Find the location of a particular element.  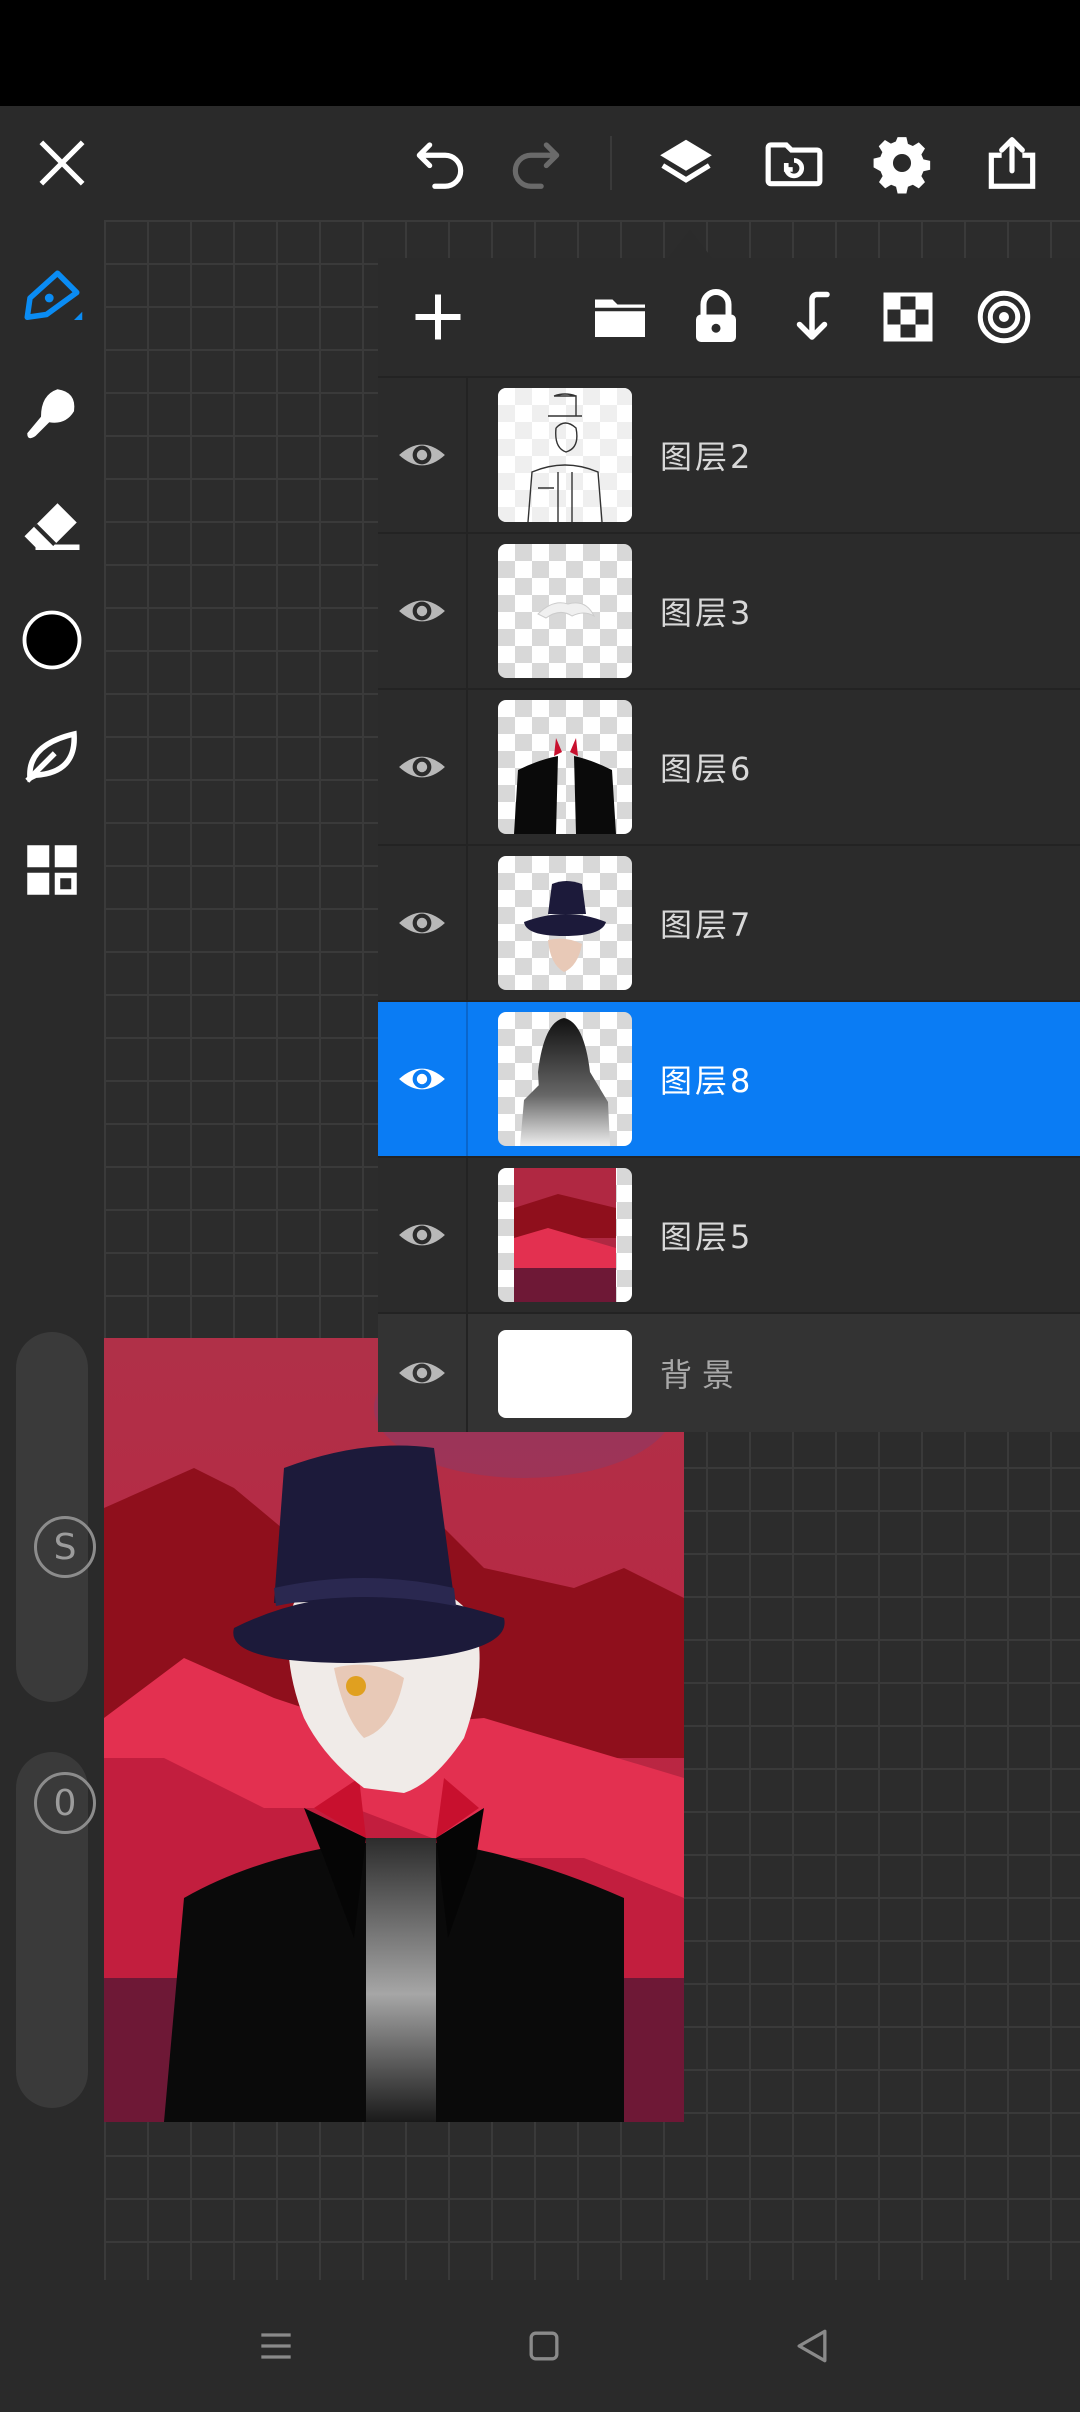

brush-size-slider: S is located at coordinates (56, 1517).